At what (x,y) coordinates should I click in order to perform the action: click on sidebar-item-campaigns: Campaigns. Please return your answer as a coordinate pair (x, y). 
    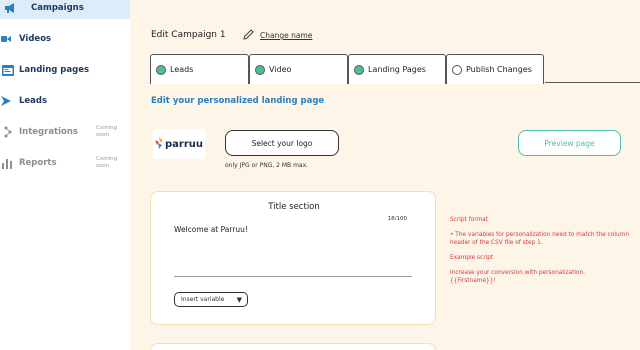
    Looking at the image, I should click on (65, 9).